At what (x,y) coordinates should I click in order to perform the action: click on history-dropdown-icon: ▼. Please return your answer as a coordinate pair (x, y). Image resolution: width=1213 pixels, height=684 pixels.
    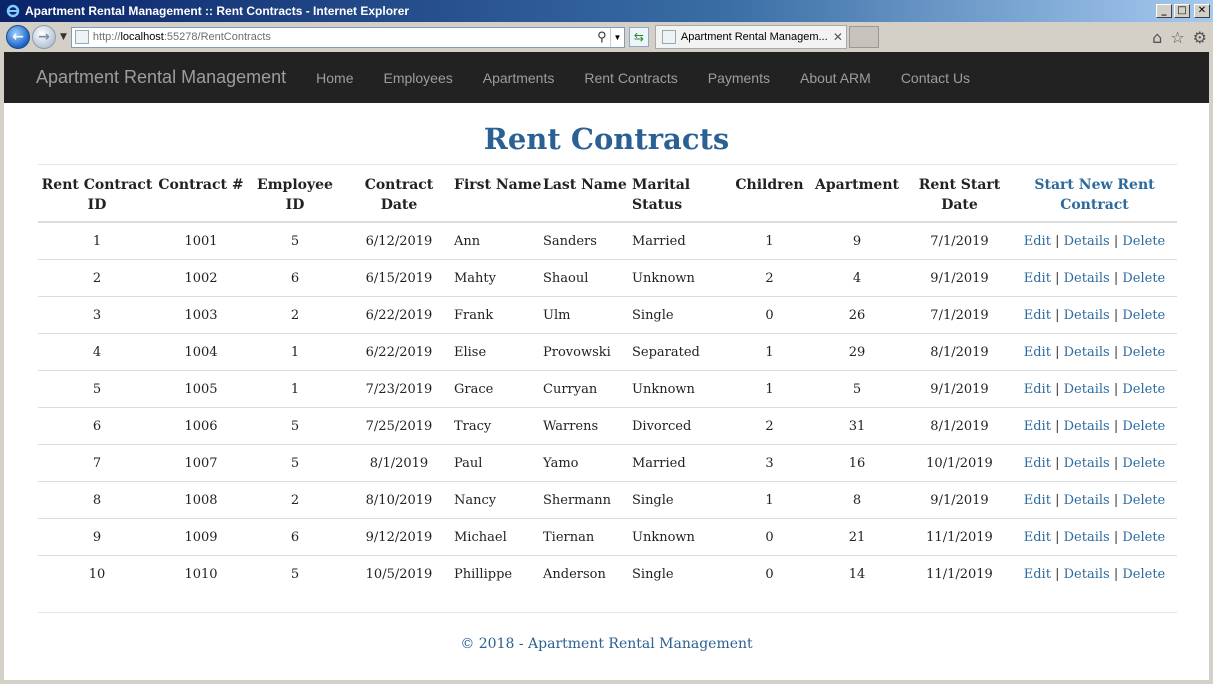
    Looking at the image, I should click on (63, 37).